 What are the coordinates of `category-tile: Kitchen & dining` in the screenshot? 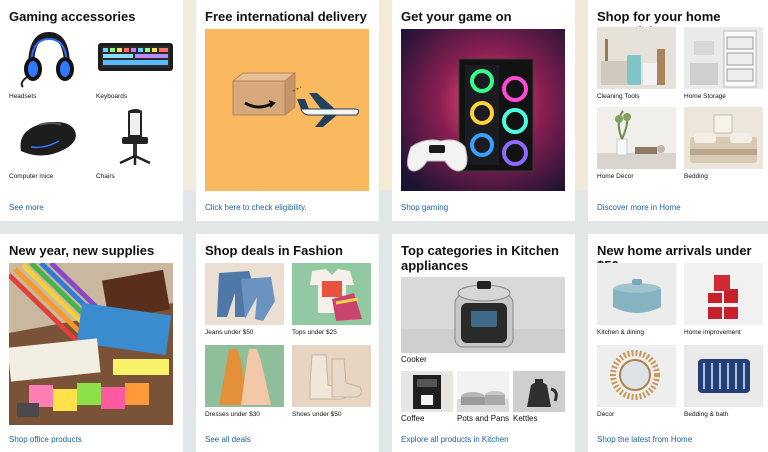 It's located at (636, 300).